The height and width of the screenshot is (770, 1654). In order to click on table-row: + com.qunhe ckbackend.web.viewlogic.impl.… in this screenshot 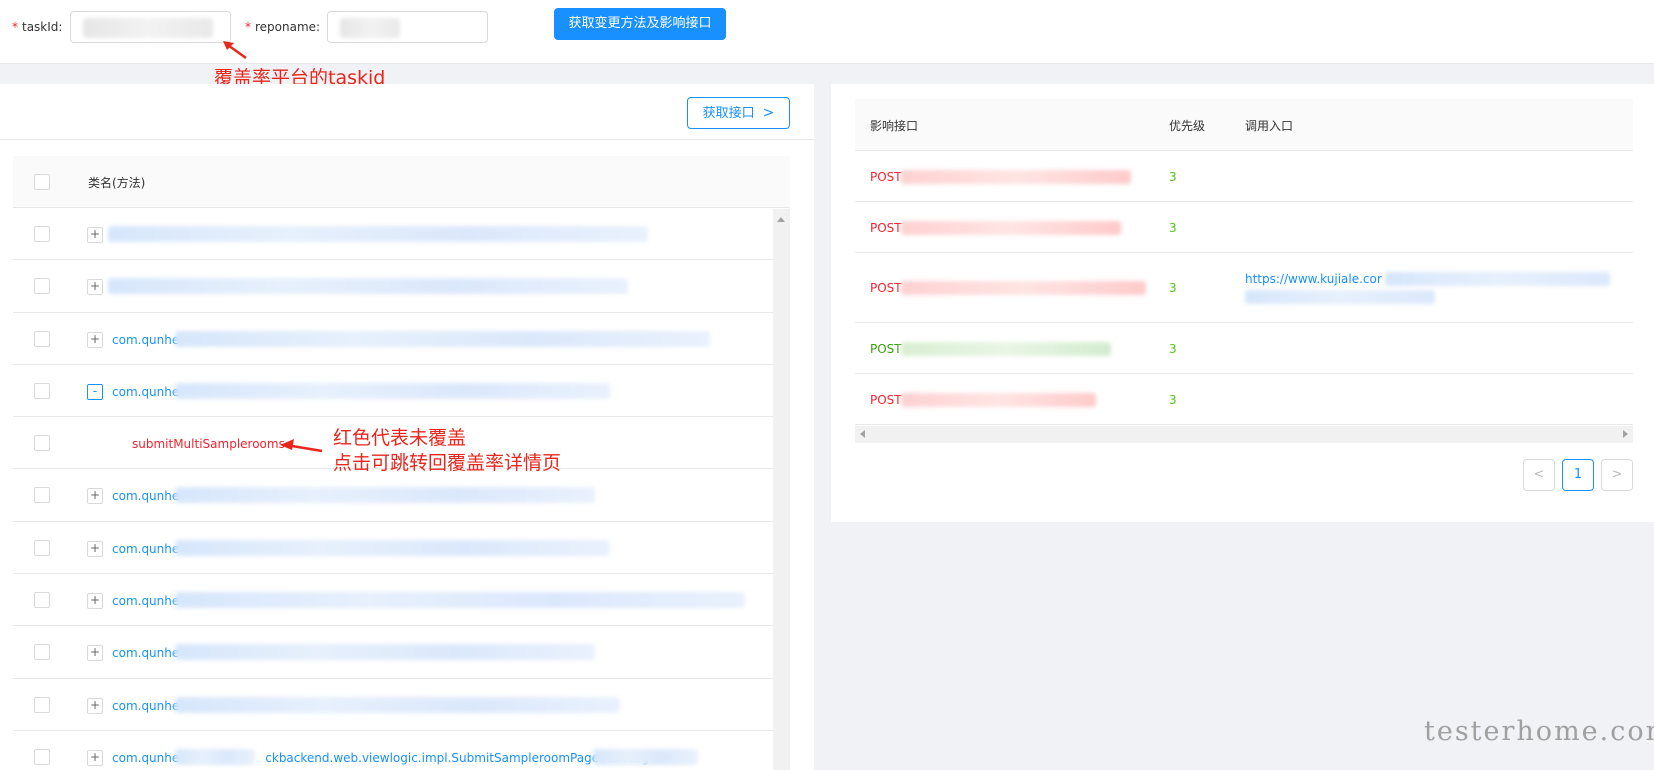, I will do `click(393, 750)`.